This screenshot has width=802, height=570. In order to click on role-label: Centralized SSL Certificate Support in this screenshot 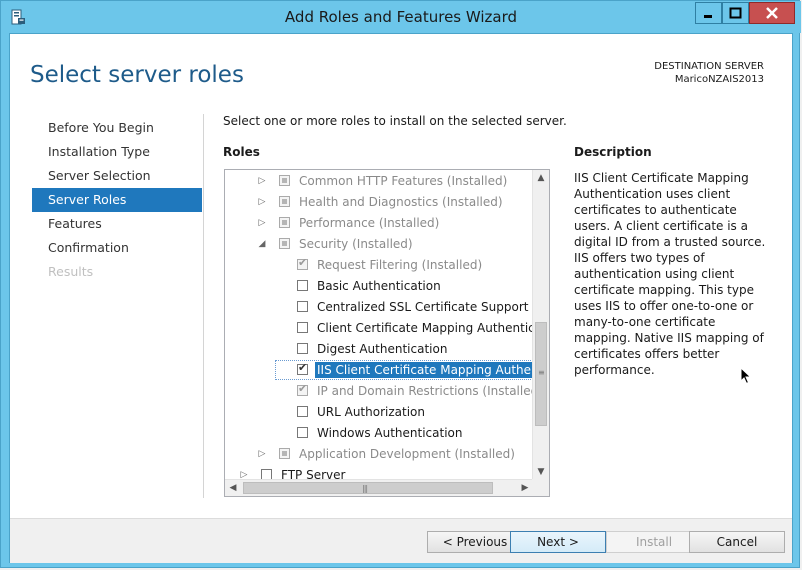, I will do `click(423, 307)`.